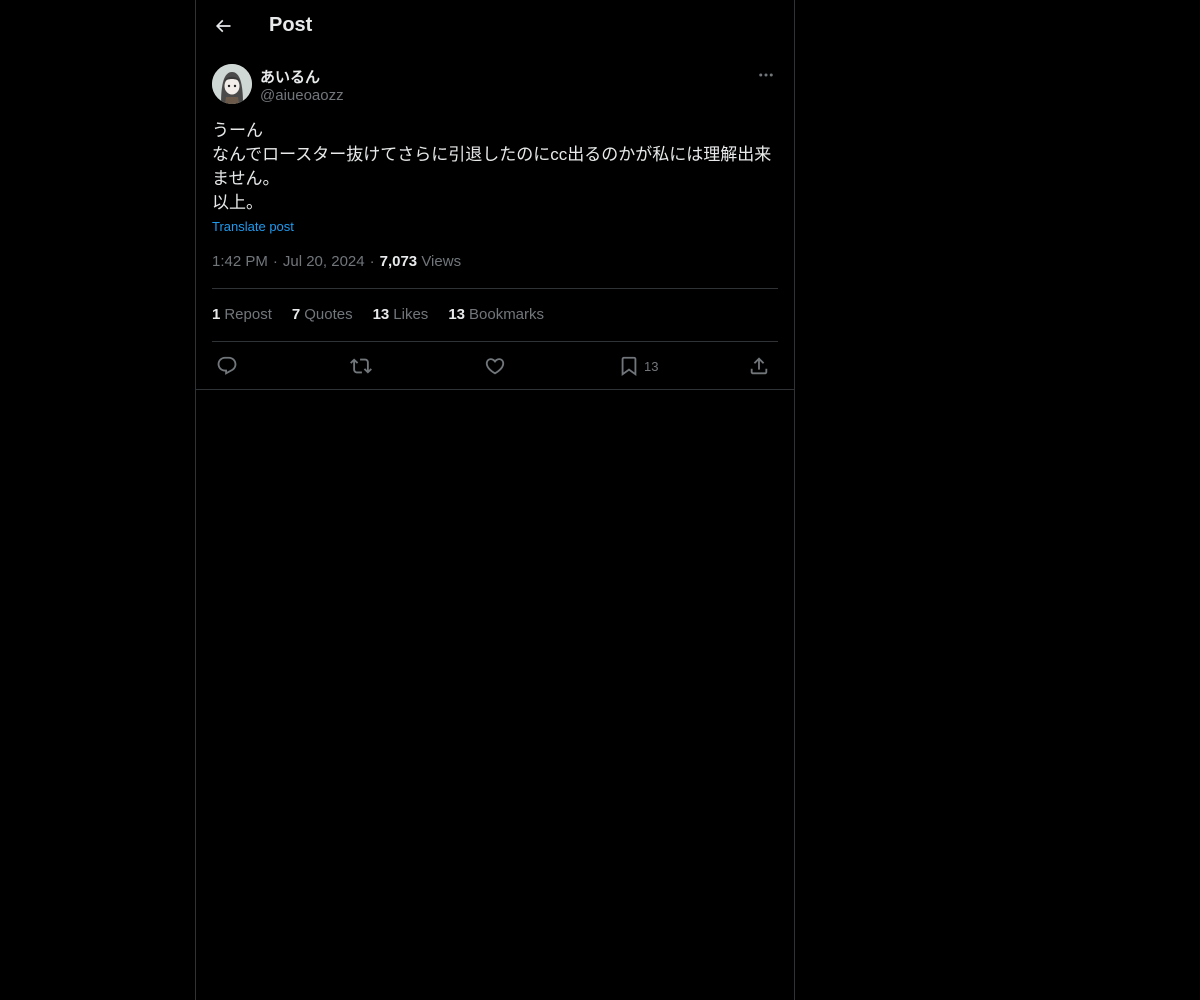 This screenshot has width=1200, height=1000. I want to click on like-button, so click(495, 366).